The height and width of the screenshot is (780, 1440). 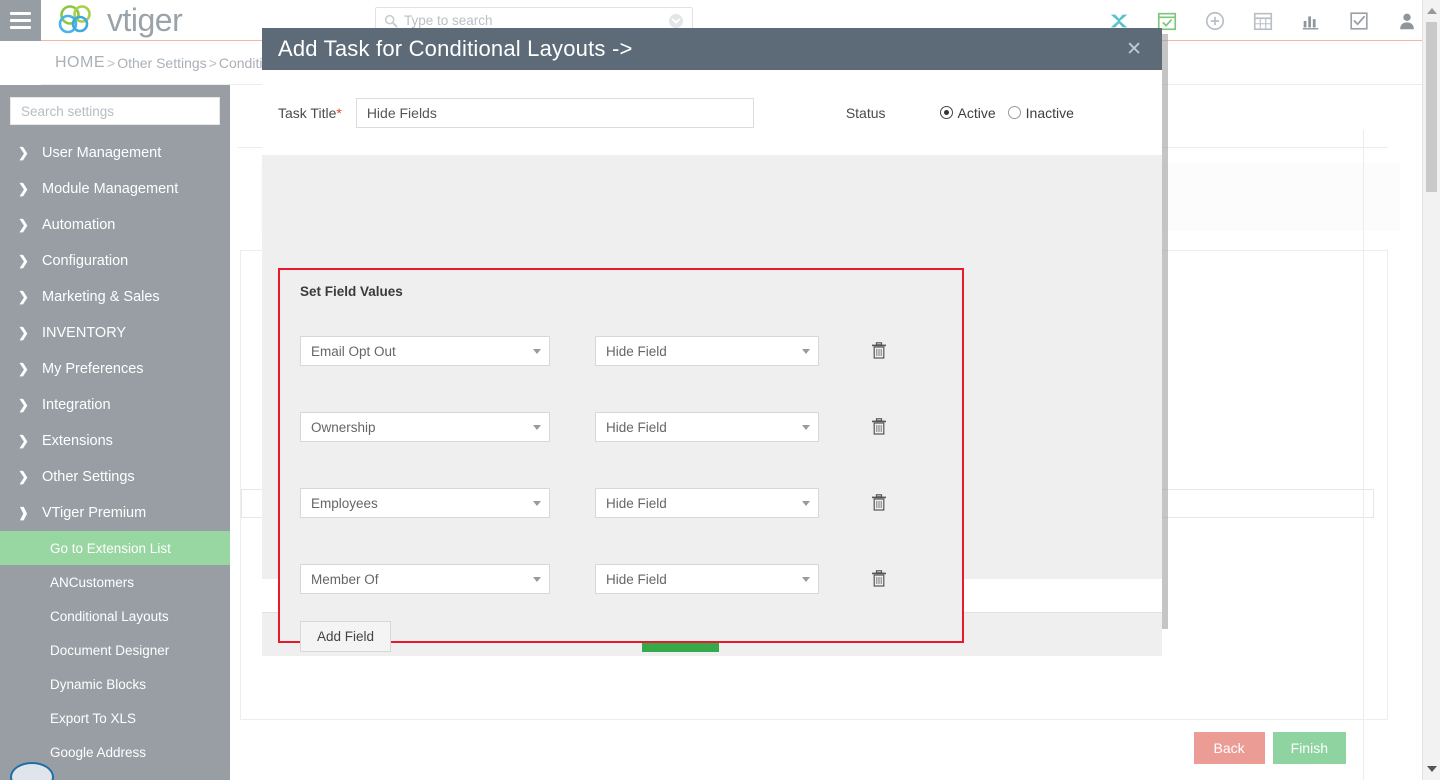 I want to click on settings-search-input, so click(x=115, y=111).